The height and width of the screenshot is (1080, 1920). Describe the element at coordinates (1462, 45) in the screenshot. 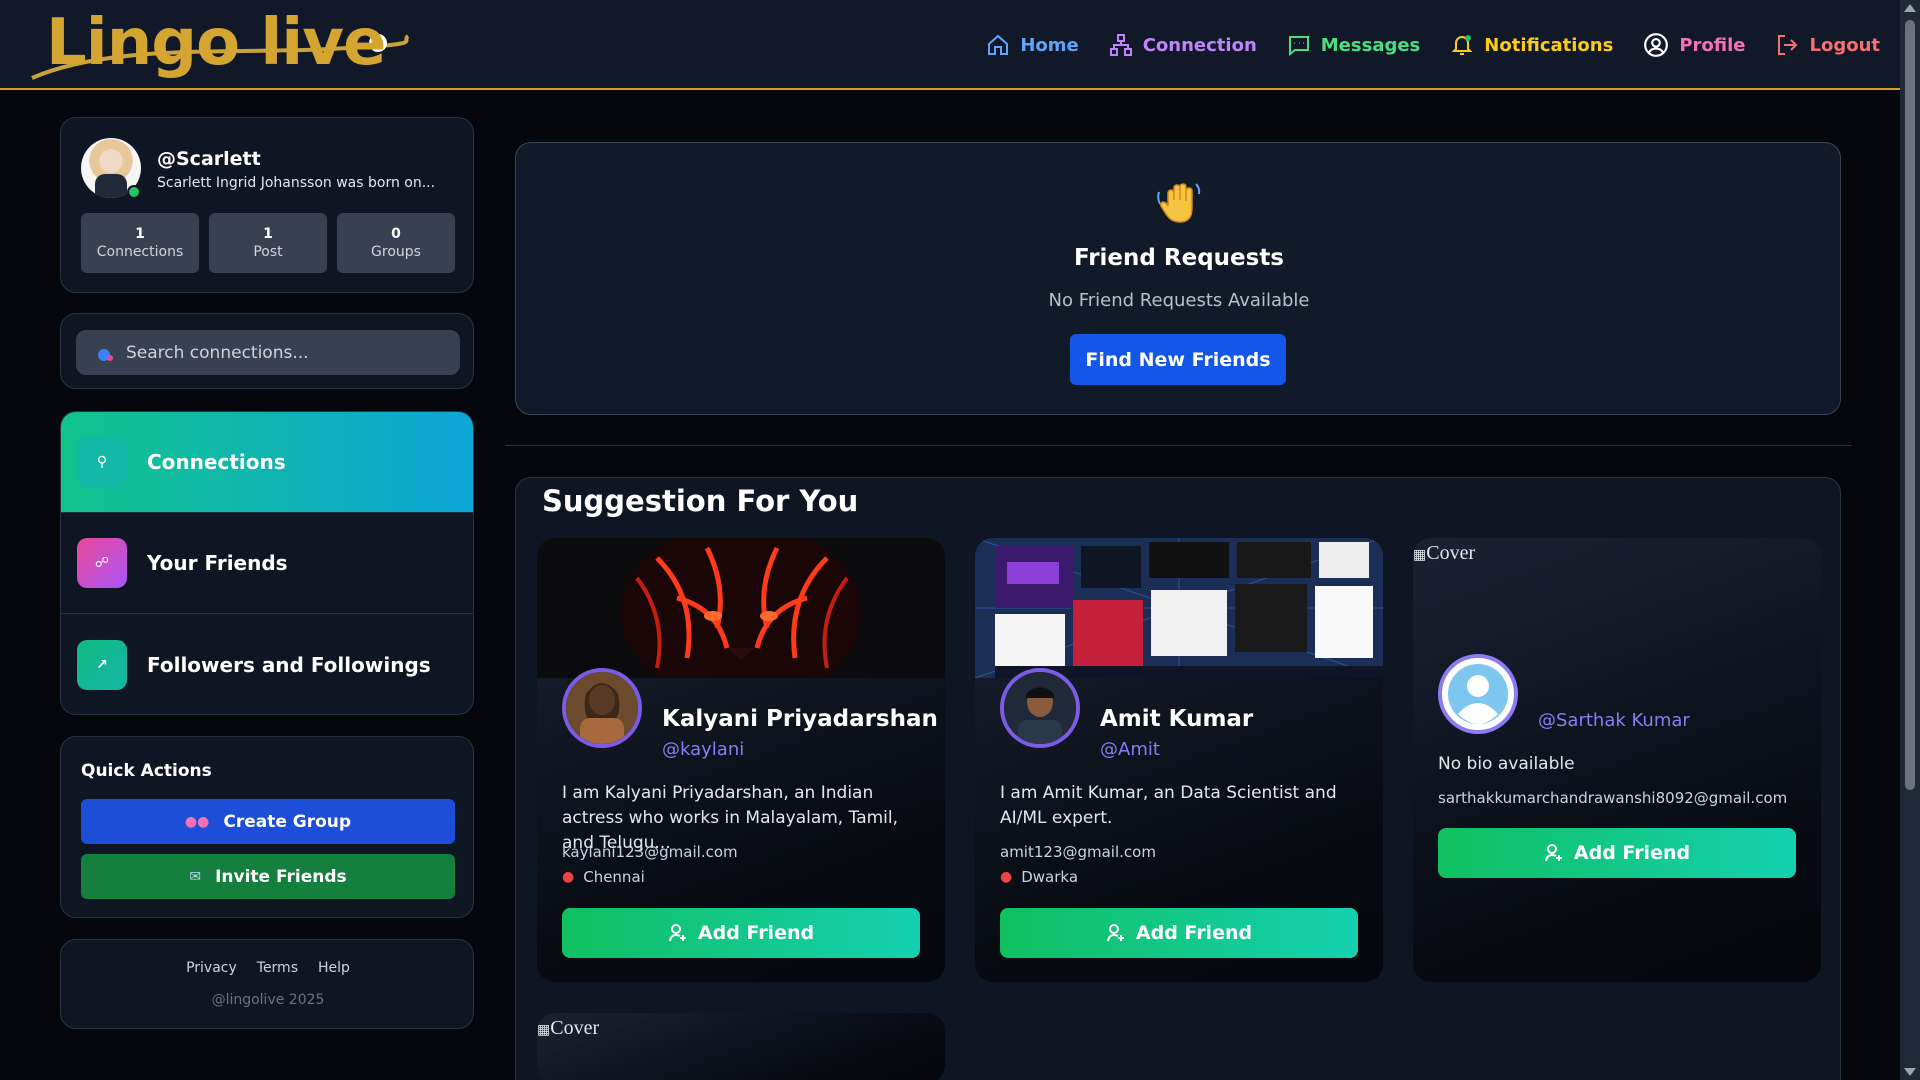

I see `bell-icon` at that location.